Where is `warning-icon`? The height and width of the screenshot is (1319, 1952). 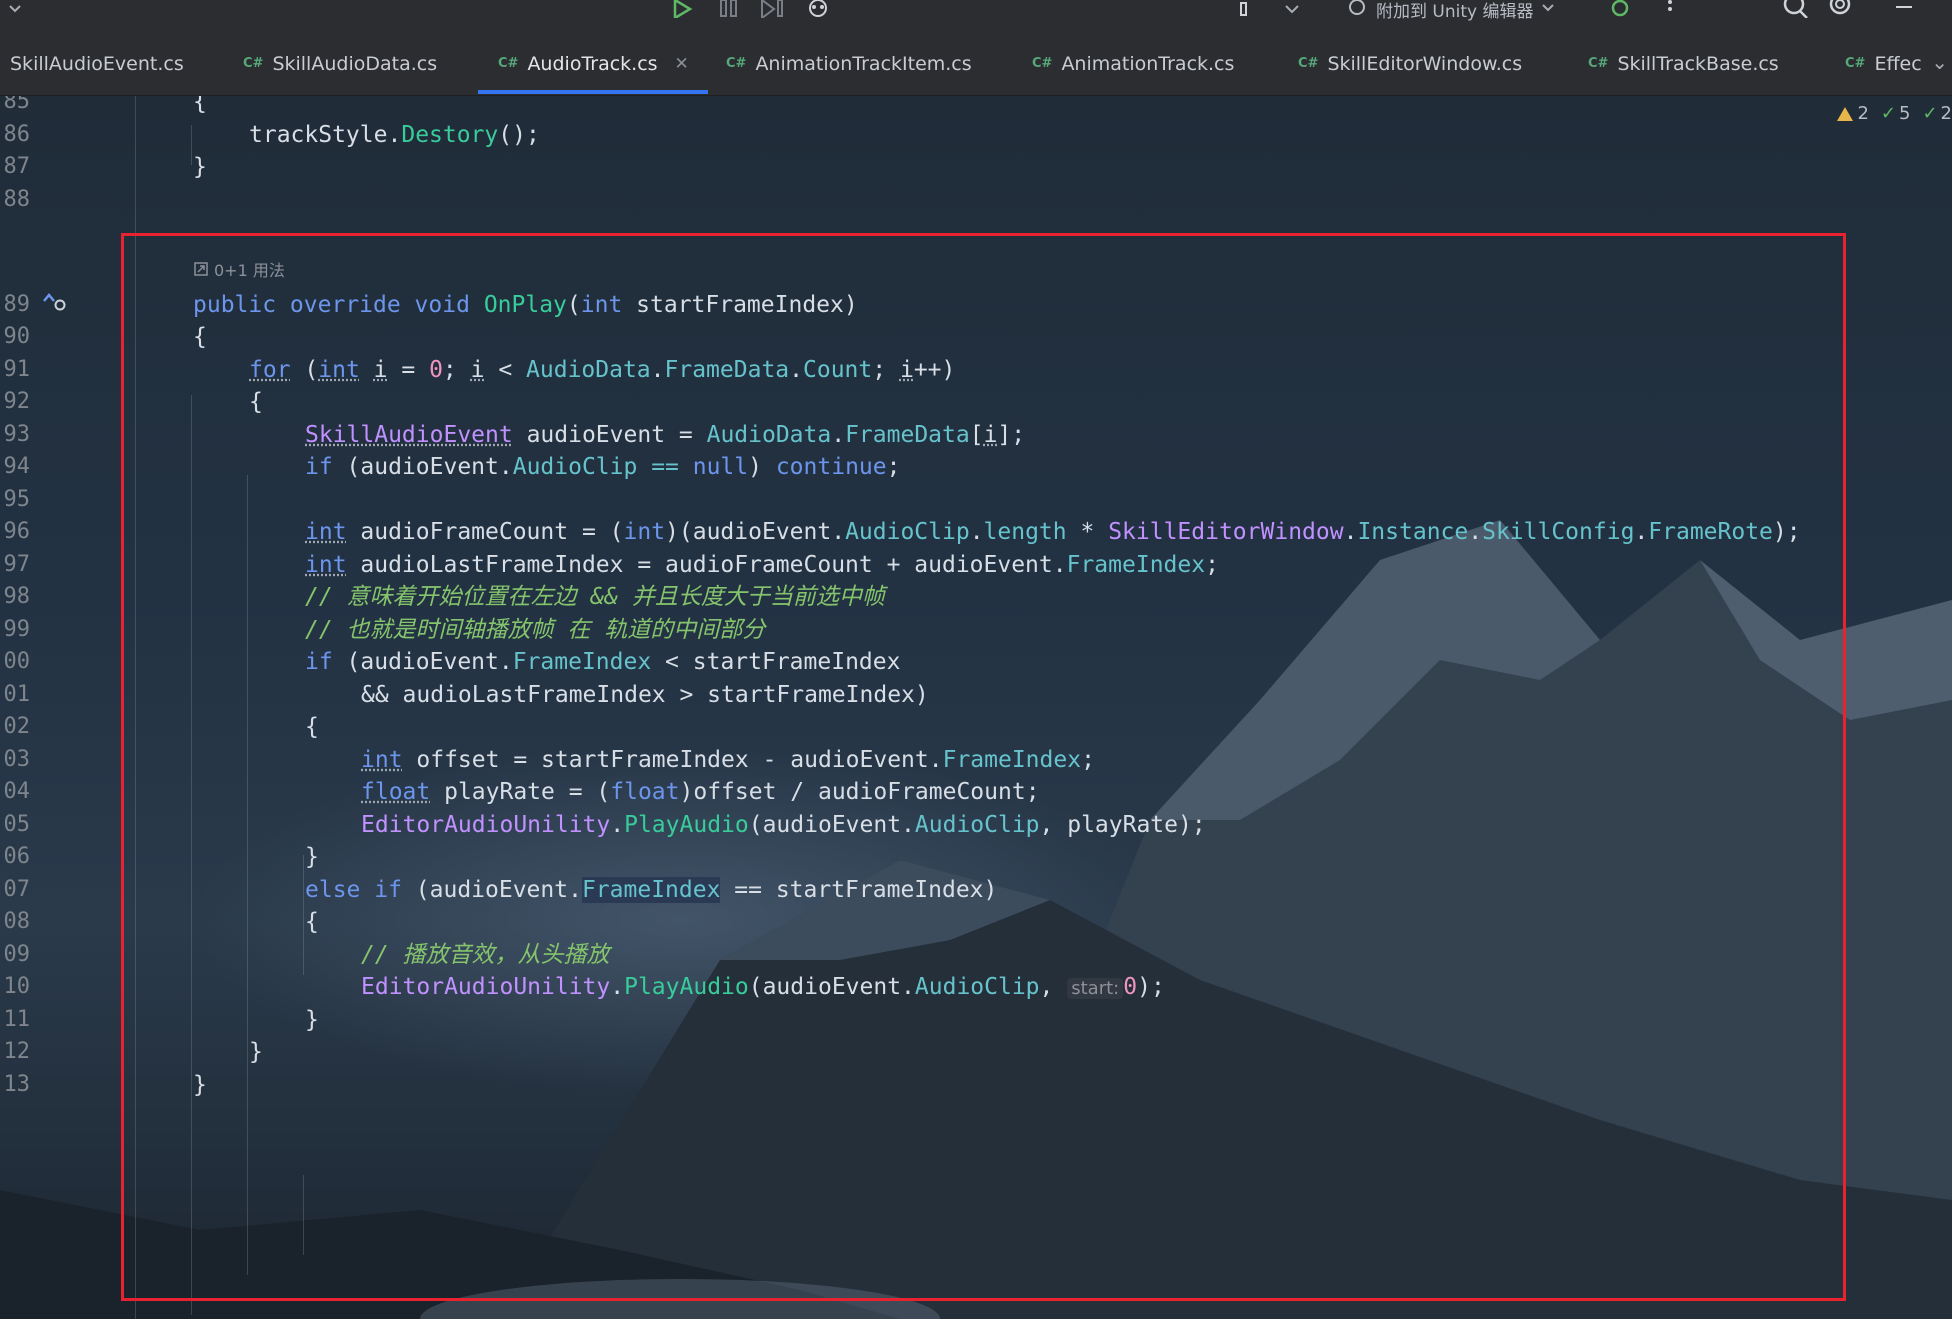 warning-icon is located at coordinates (1845, 113).